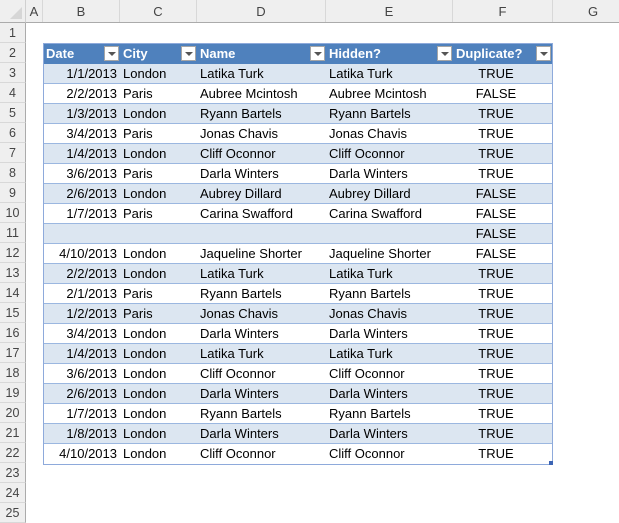  What do you see at coordinates (13, 193) in the screenshot?
I see `row-header-9: 9` at bounding box center [13, 193].